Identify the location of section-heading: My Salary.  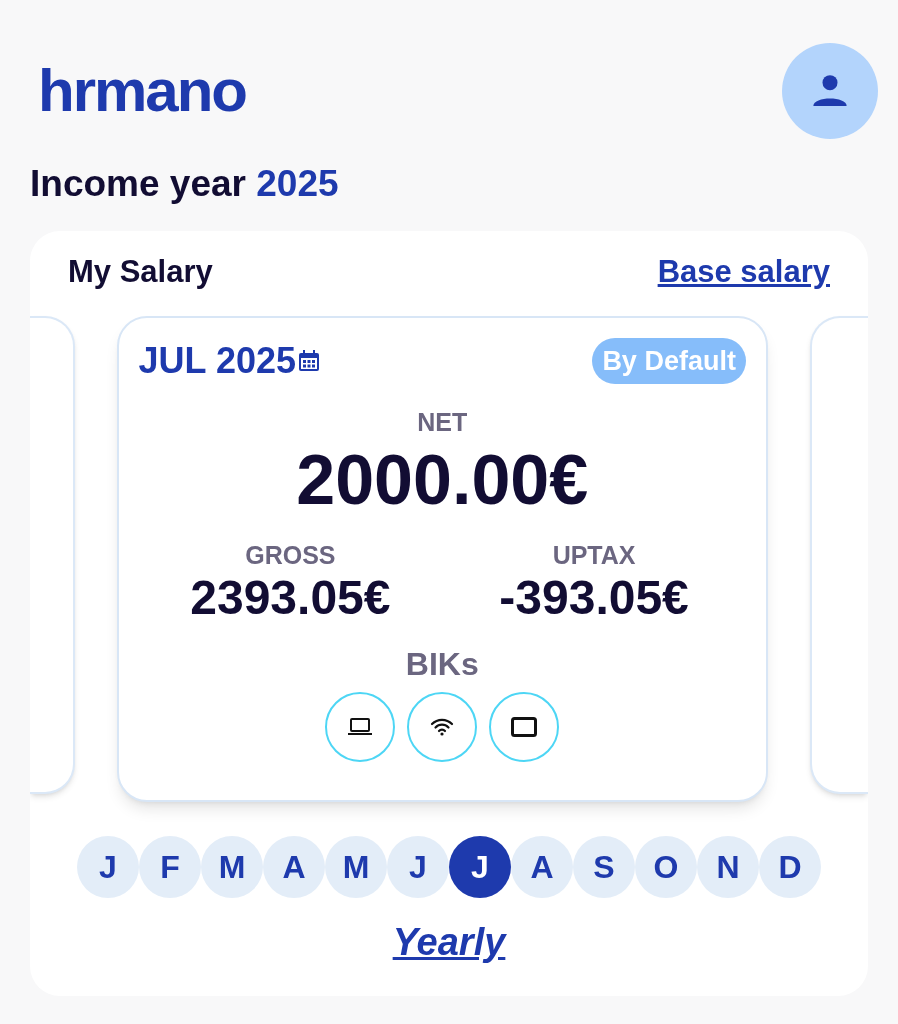
(140, 272).